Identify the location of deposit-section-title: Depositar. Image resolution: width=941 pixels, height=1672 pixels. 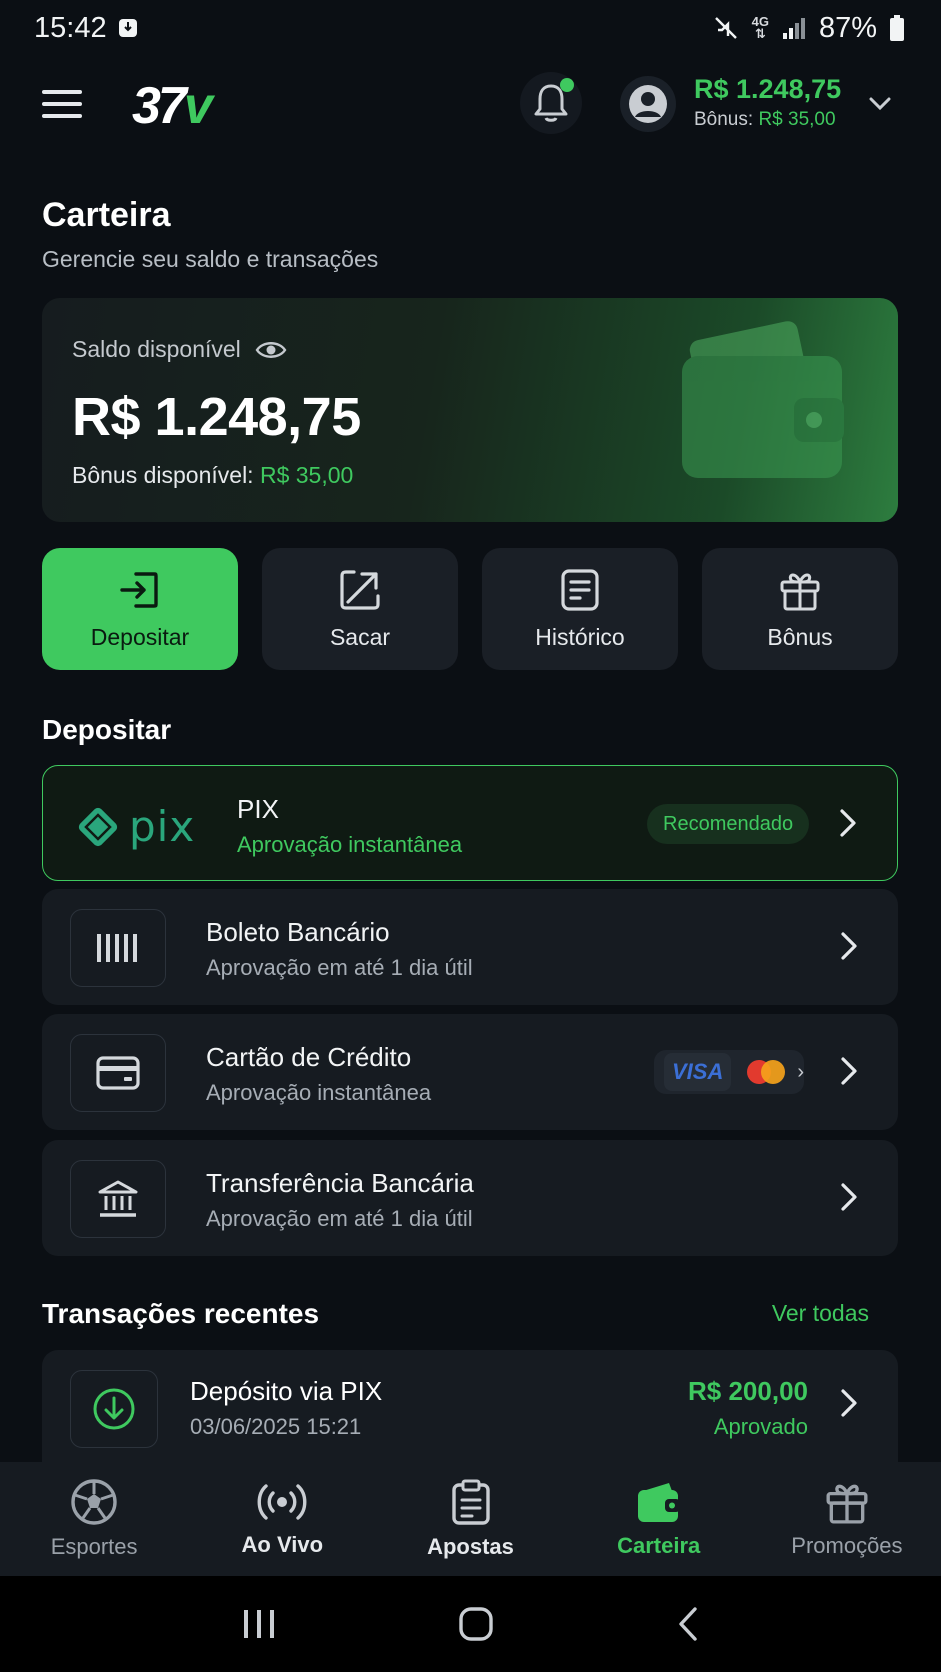
(107, 729).